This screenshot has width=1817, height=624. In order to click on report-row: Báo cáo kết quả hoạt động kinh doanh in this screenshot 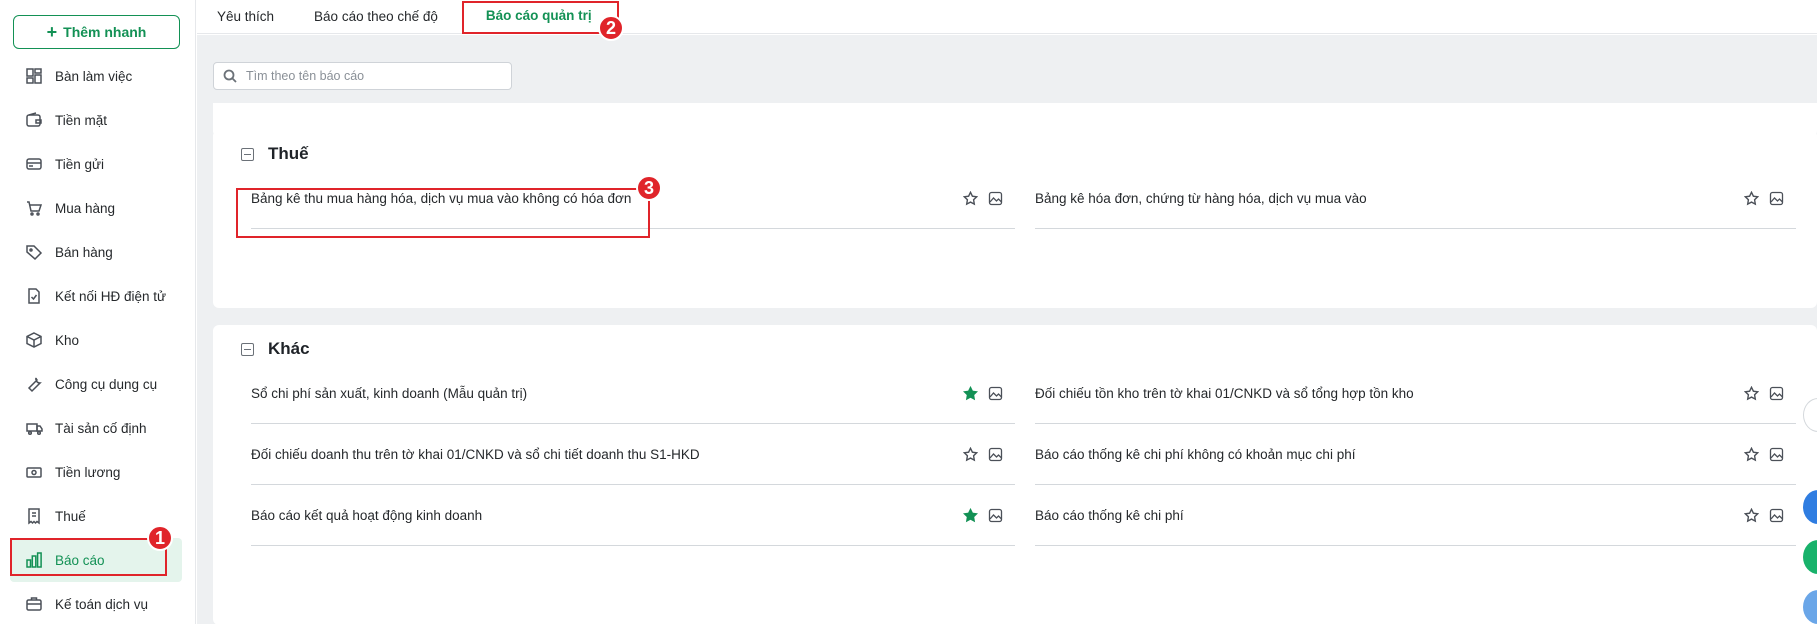, I will do `click(633, 515)`.